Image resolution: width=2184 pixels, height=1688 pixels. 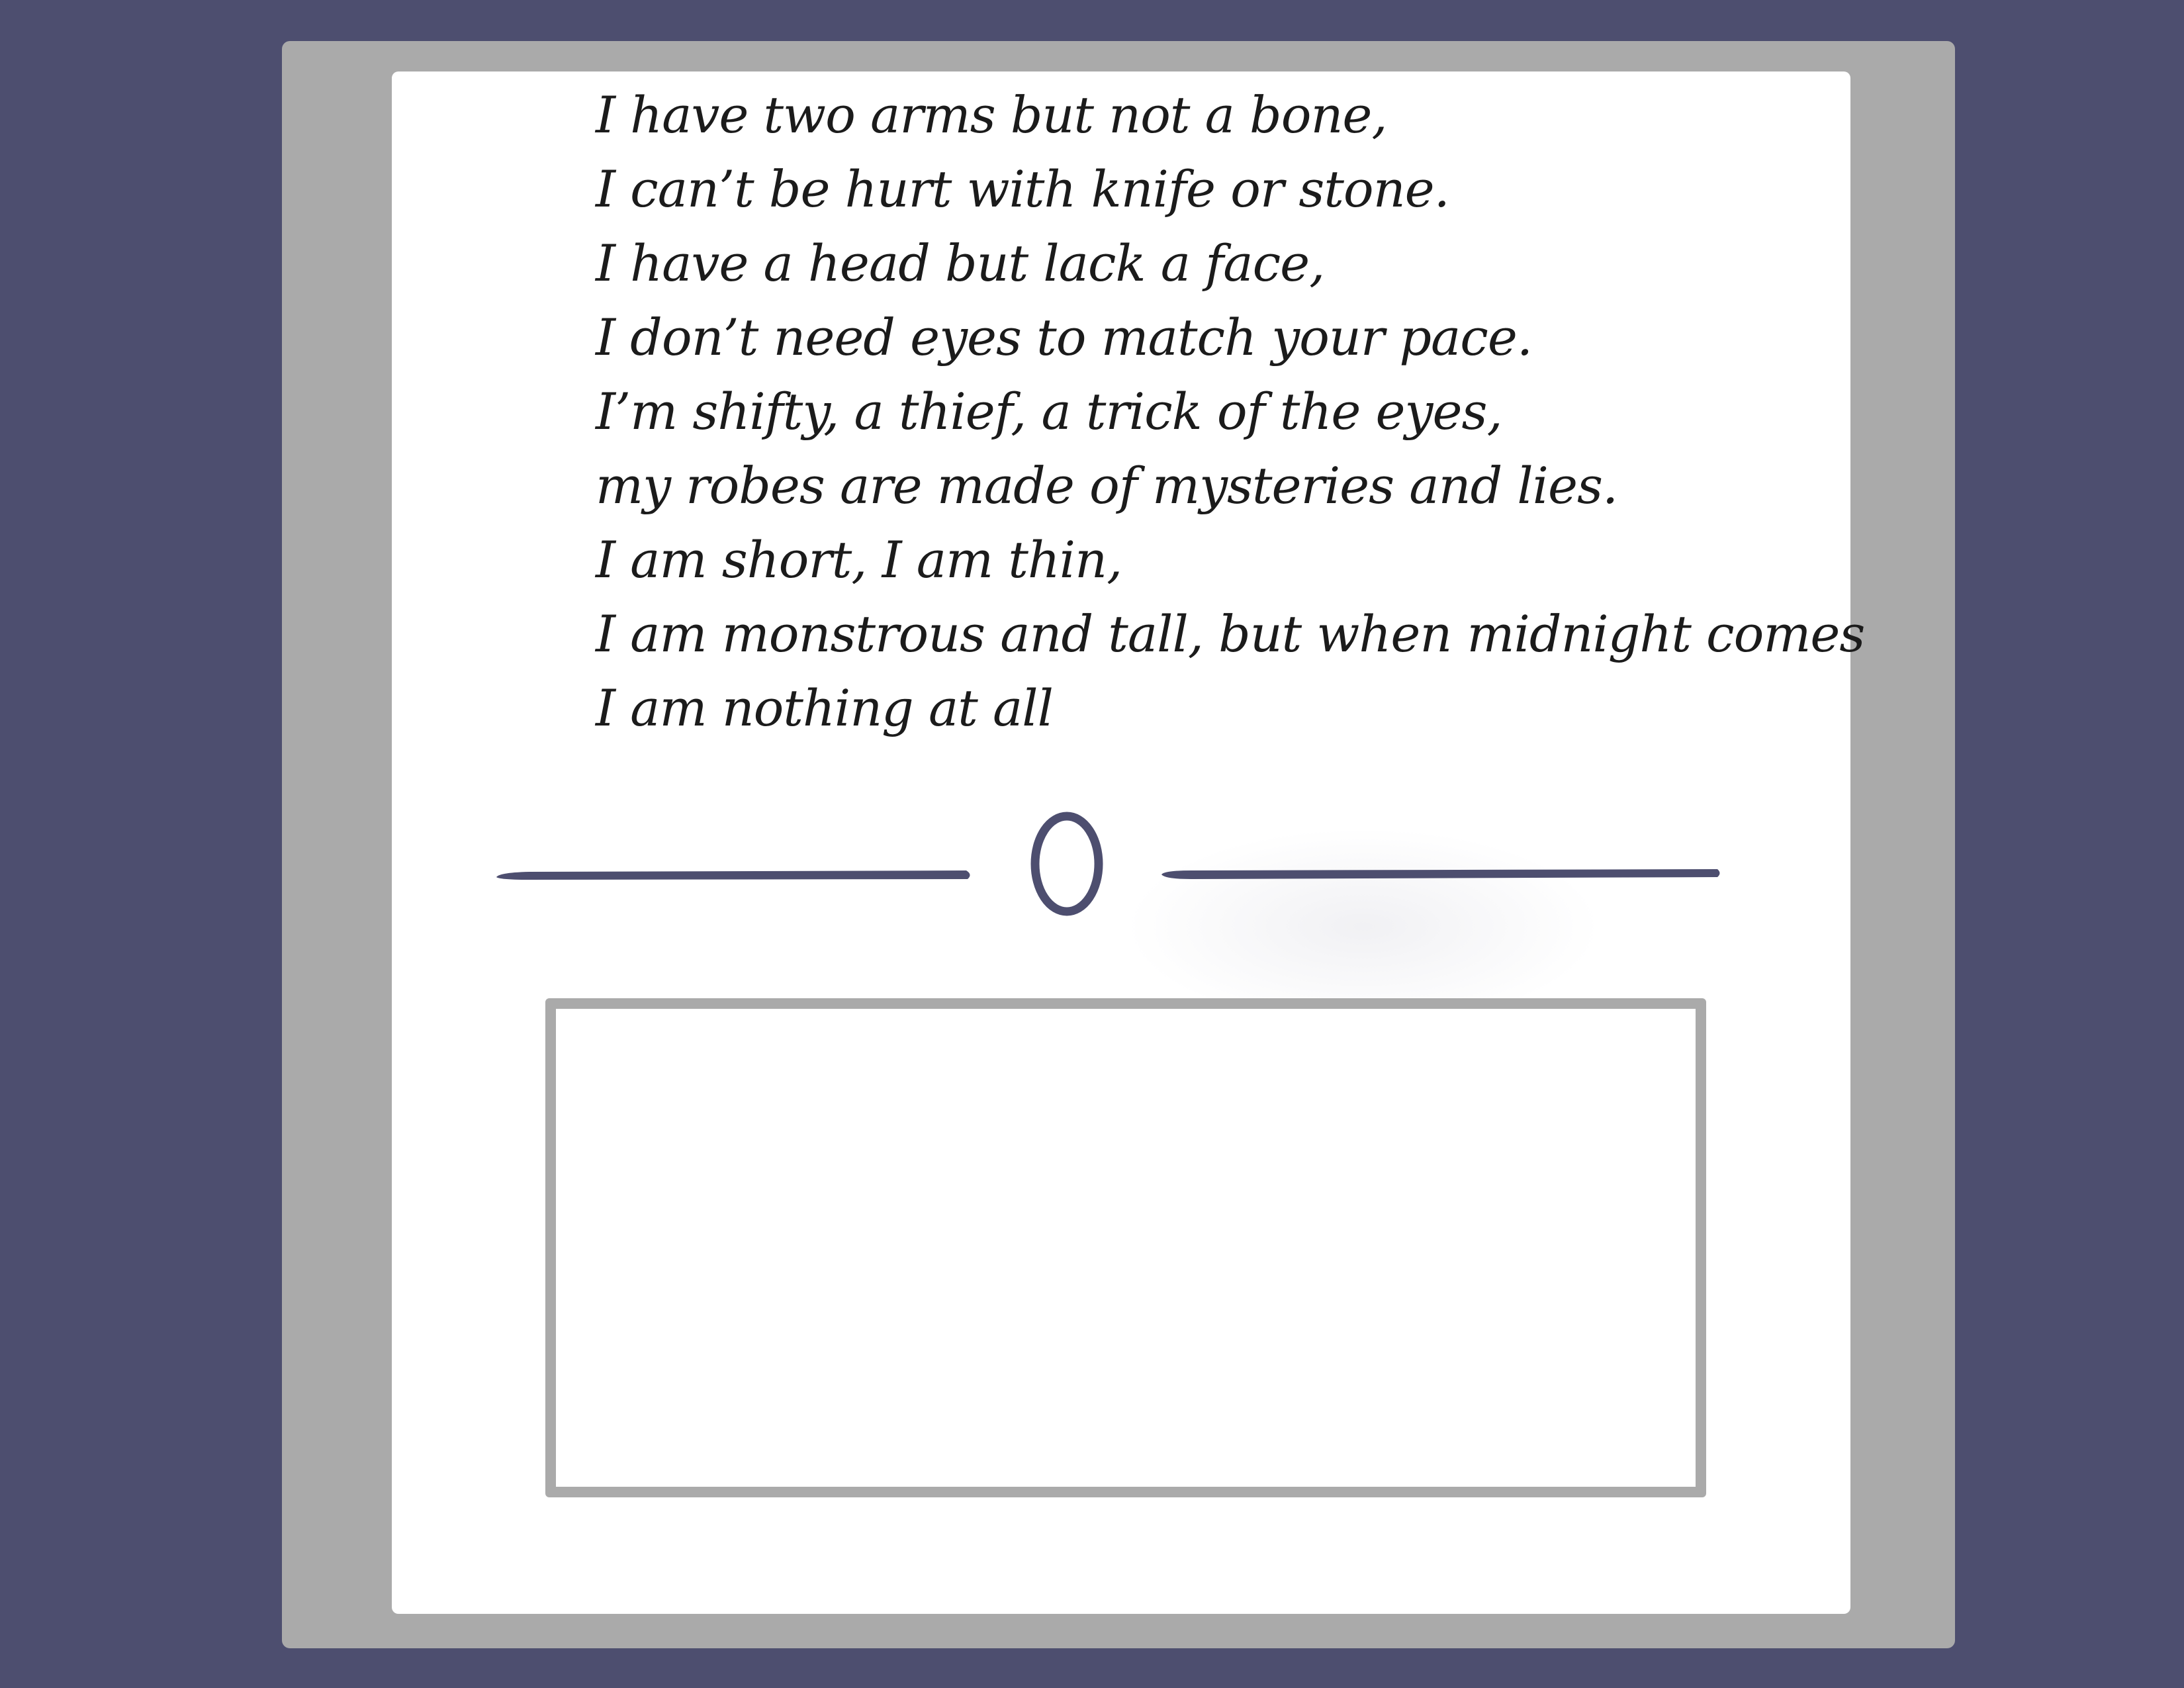 I want to click on poem-line: my robes are made of mysteries and lies., so click(x=1107, y=485).